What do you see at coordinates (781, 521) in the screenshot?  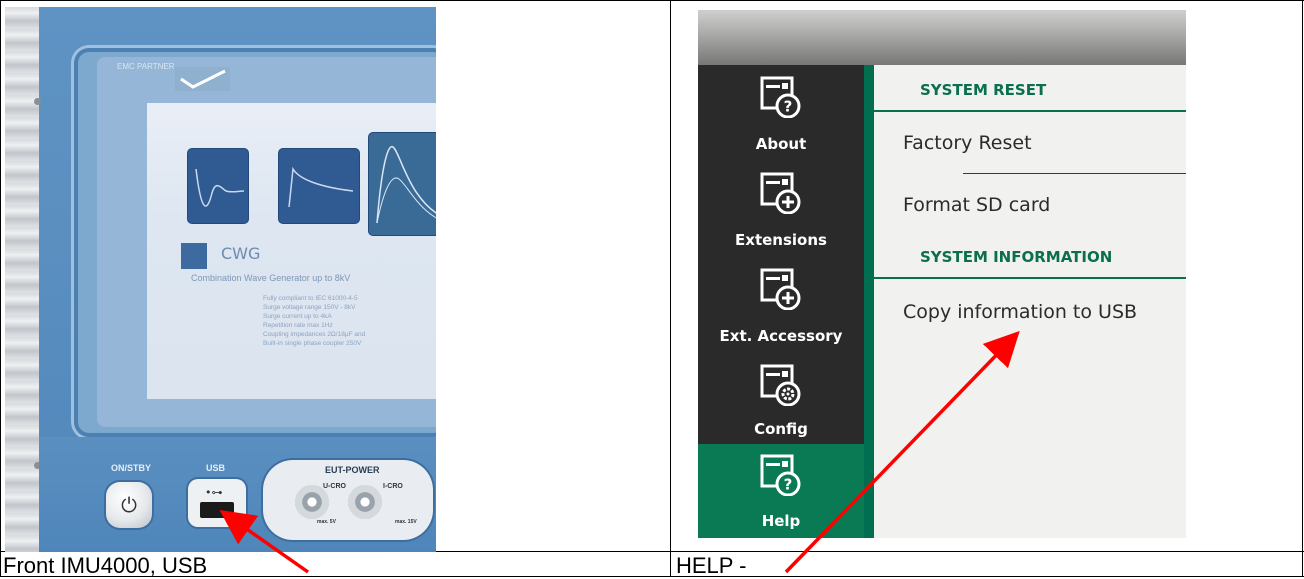 I see `sidebar-item-label: Help` at bounding box center [781, 521].